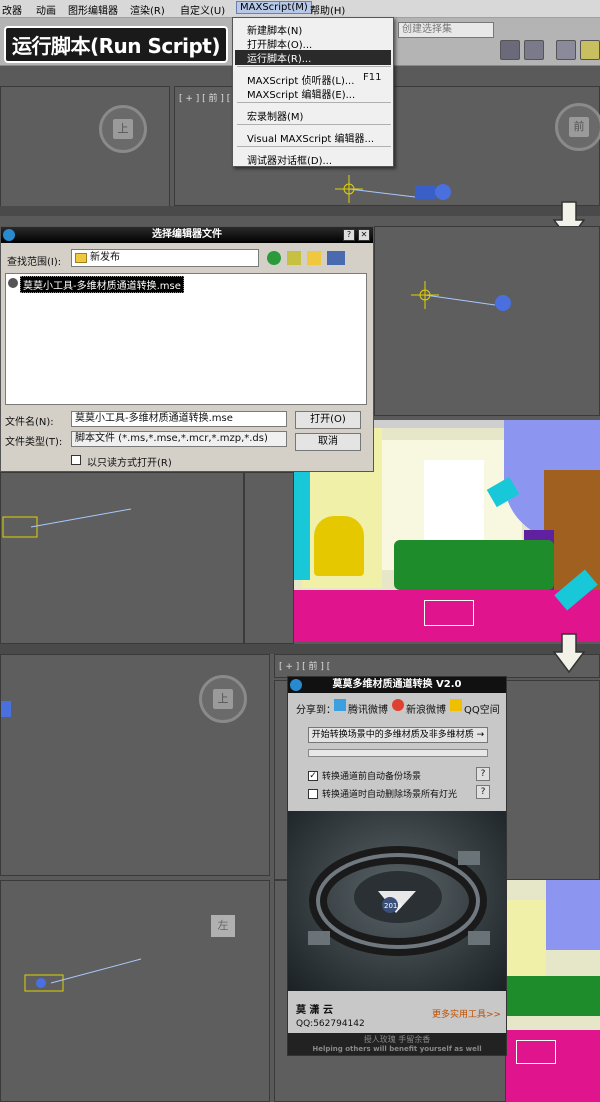 The width and height of the screenshot is (600, 1102). Describe the element at coordinates (336, 258) in the screenshot. I see `view-menu-icon` at that location.